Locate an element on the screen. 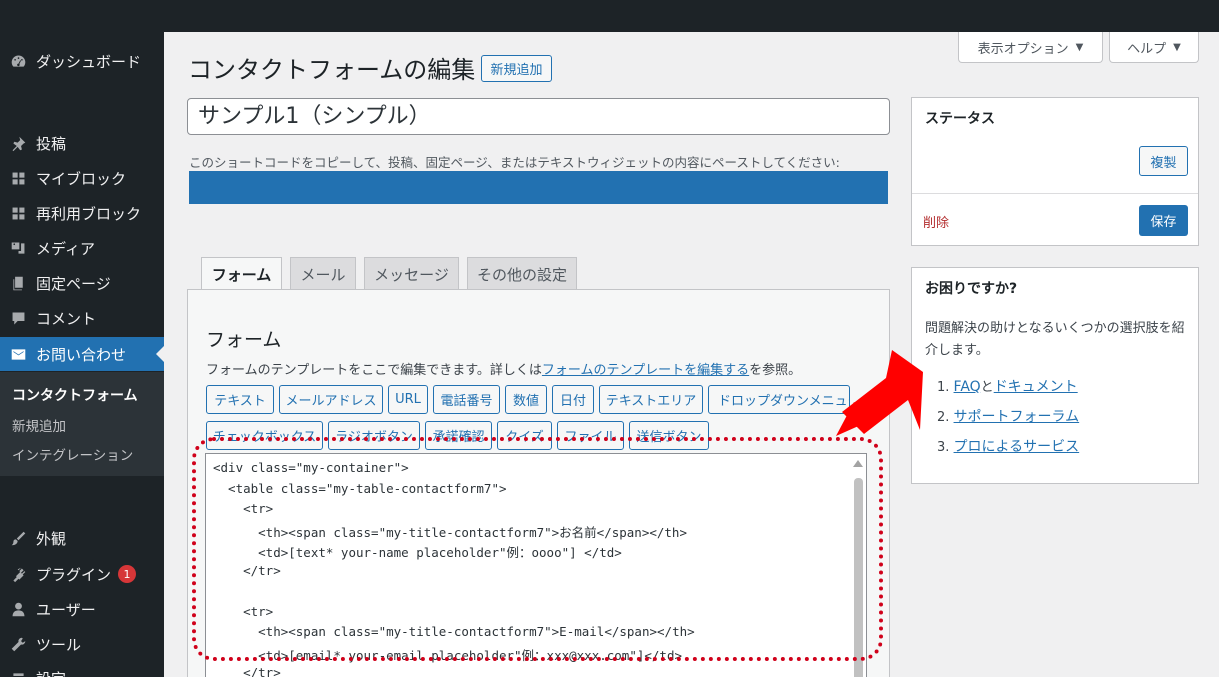  template-help-link: フォームのテンプレートを編集する is located at coordinates (645, 370).